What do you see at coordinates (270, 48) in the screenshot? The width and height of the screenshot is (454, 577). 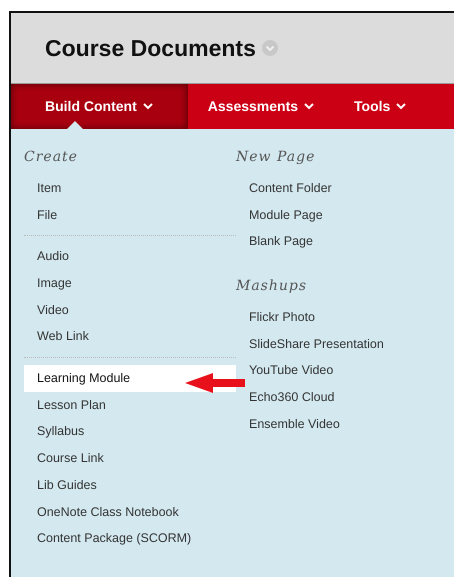 I see `dropdown-icon` at bounding box center [270, 48].